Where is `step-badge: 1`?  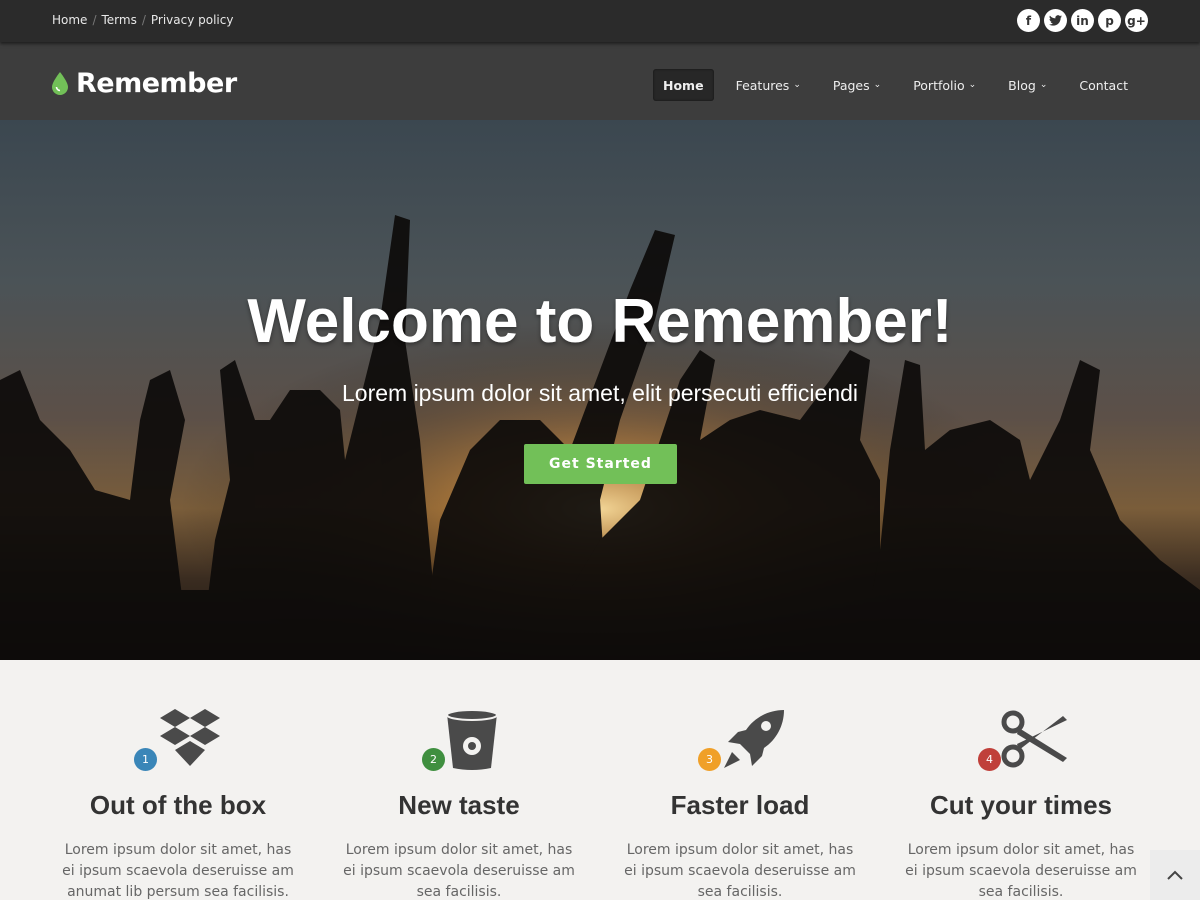 step-badge: 1 is located at coordinates (145, 759).